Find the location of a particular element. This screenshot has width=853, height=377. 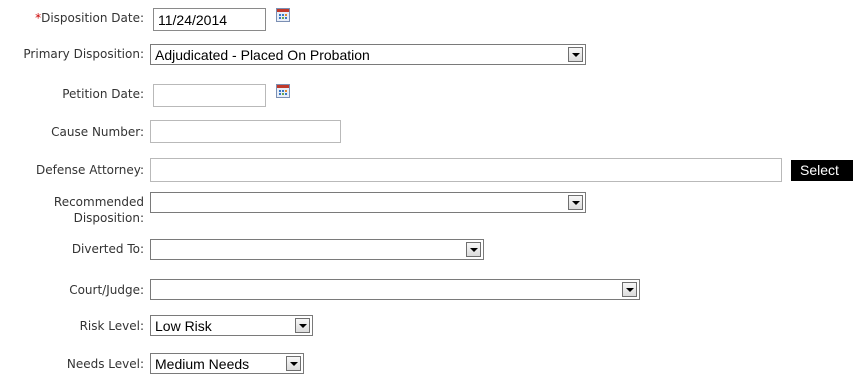

primary-disposition-select: Adjudicated - Placed On Probation is located at coordinates (368, 54).